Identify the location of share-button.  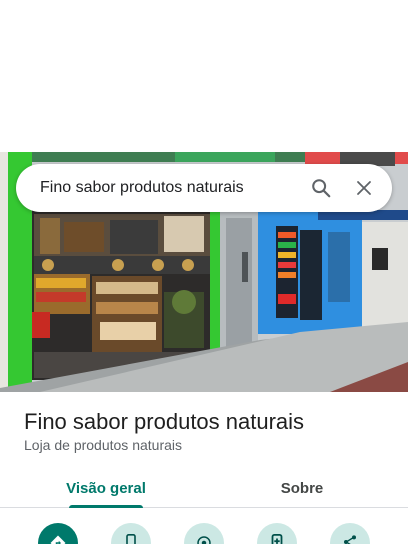
(350, 533).